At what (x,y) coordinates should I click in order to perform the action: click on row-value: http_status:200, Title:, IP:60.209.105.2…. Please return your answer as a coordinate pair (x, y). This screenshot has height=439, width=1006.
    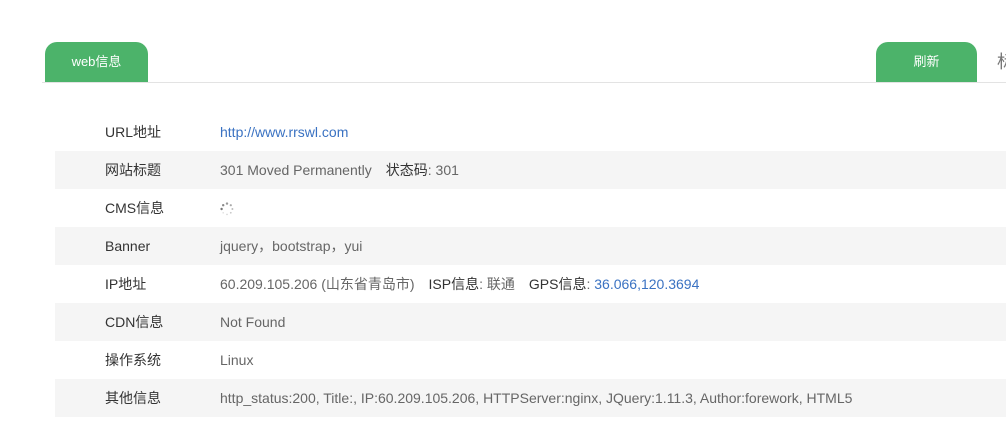
    Looking at the image, I should click on (536, 398).